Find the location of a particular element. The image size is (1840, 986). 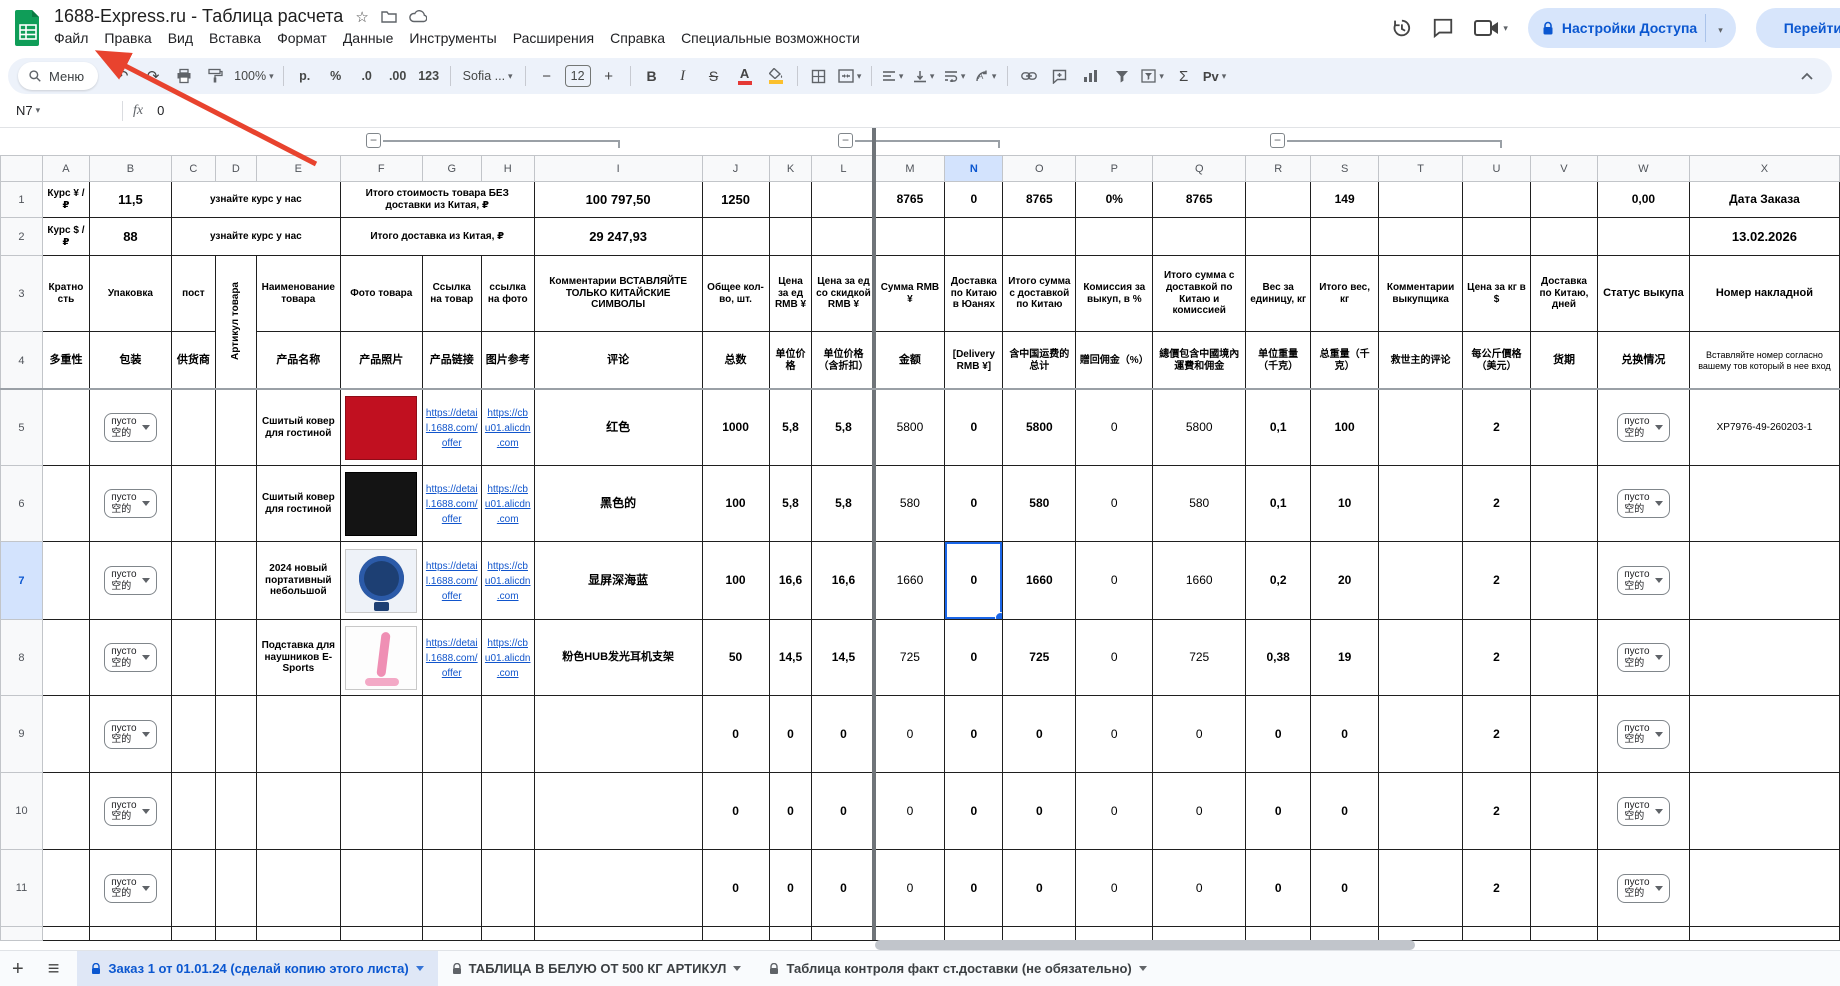

cell-T7 is located at coordinates (1421, 580).